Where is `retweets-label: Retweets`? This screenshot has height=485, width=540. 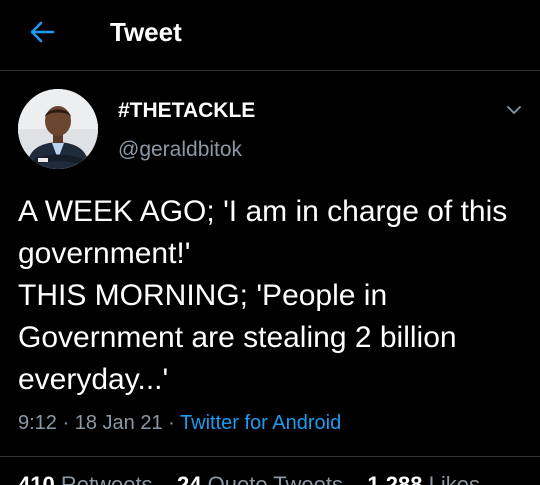
retweets-label: Retweets is located at coordinates (106, 478).